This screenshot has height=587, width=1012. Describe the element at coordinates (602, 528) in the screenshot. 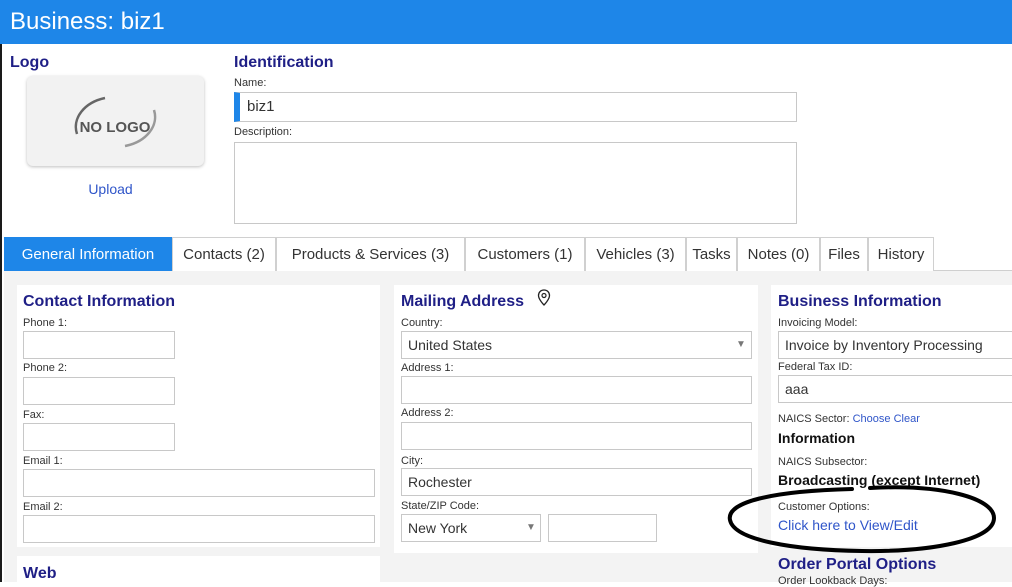

I see `zip-input` at that location.